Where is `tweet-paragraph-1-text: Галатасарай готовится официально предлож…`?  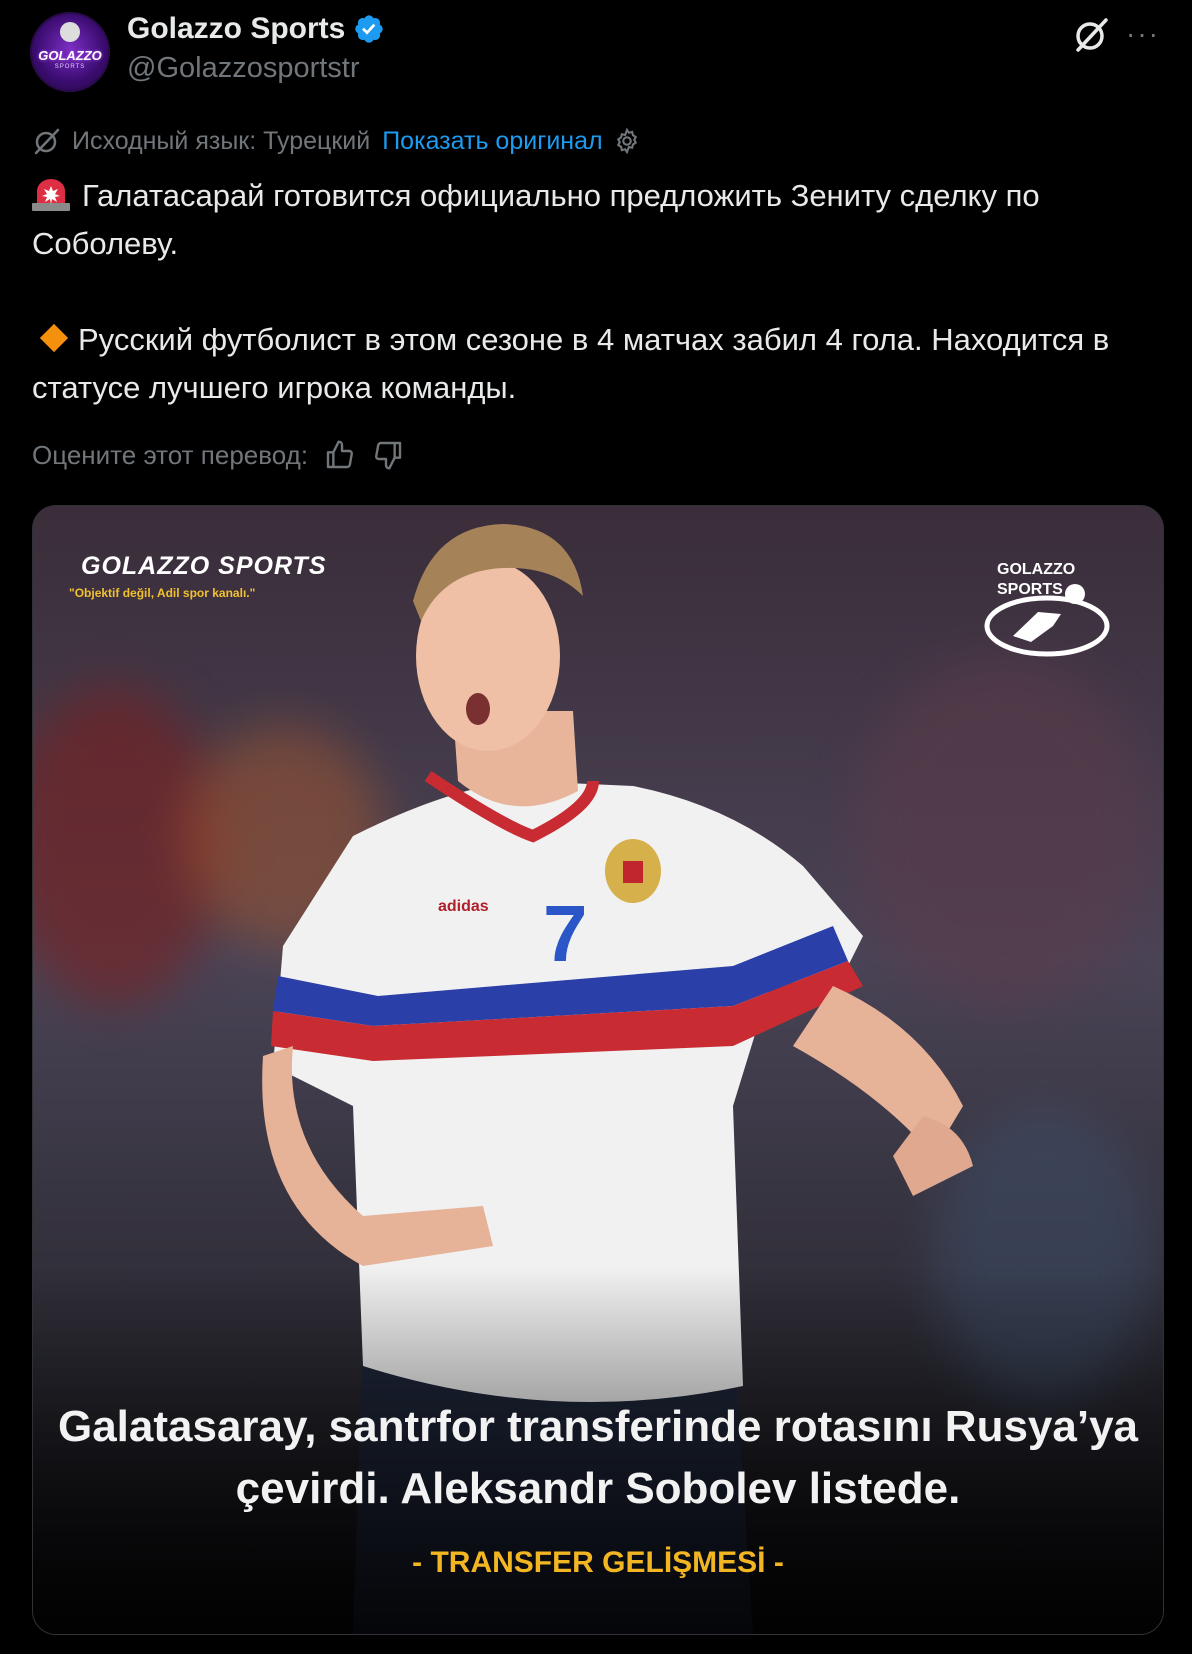 tweet-paragraph-1-text: Галатасарай готовится официально предлож… is located at coordinates (536, 219).